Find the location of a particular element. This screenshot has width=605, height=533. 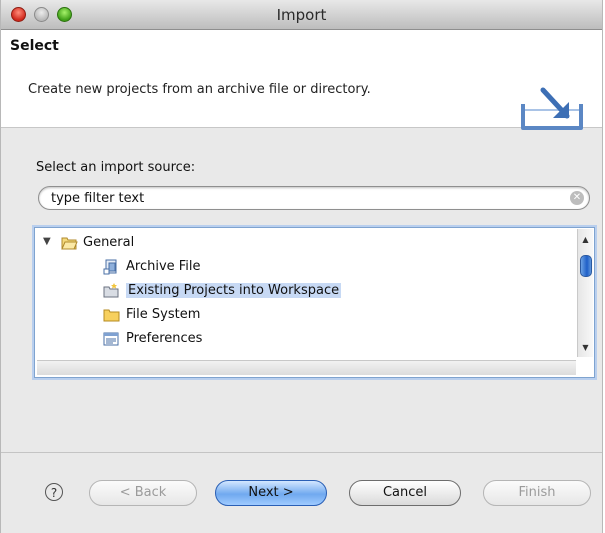

tree-item-label: File System is located at coordinates (163, 314).